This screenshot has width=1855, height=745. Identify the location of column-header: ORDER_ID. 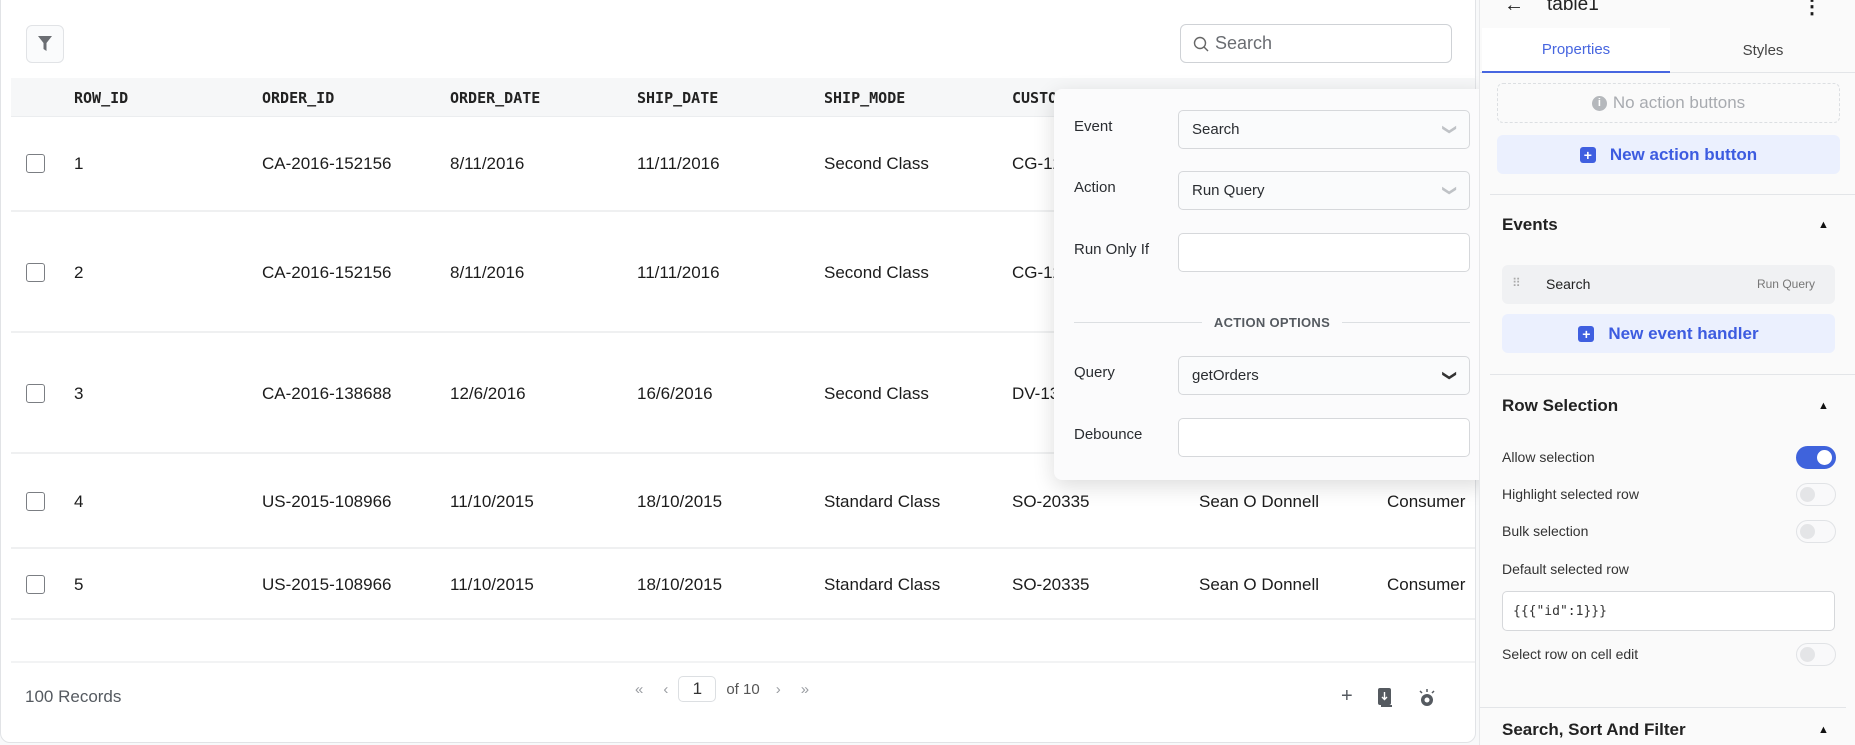
(298, 98).